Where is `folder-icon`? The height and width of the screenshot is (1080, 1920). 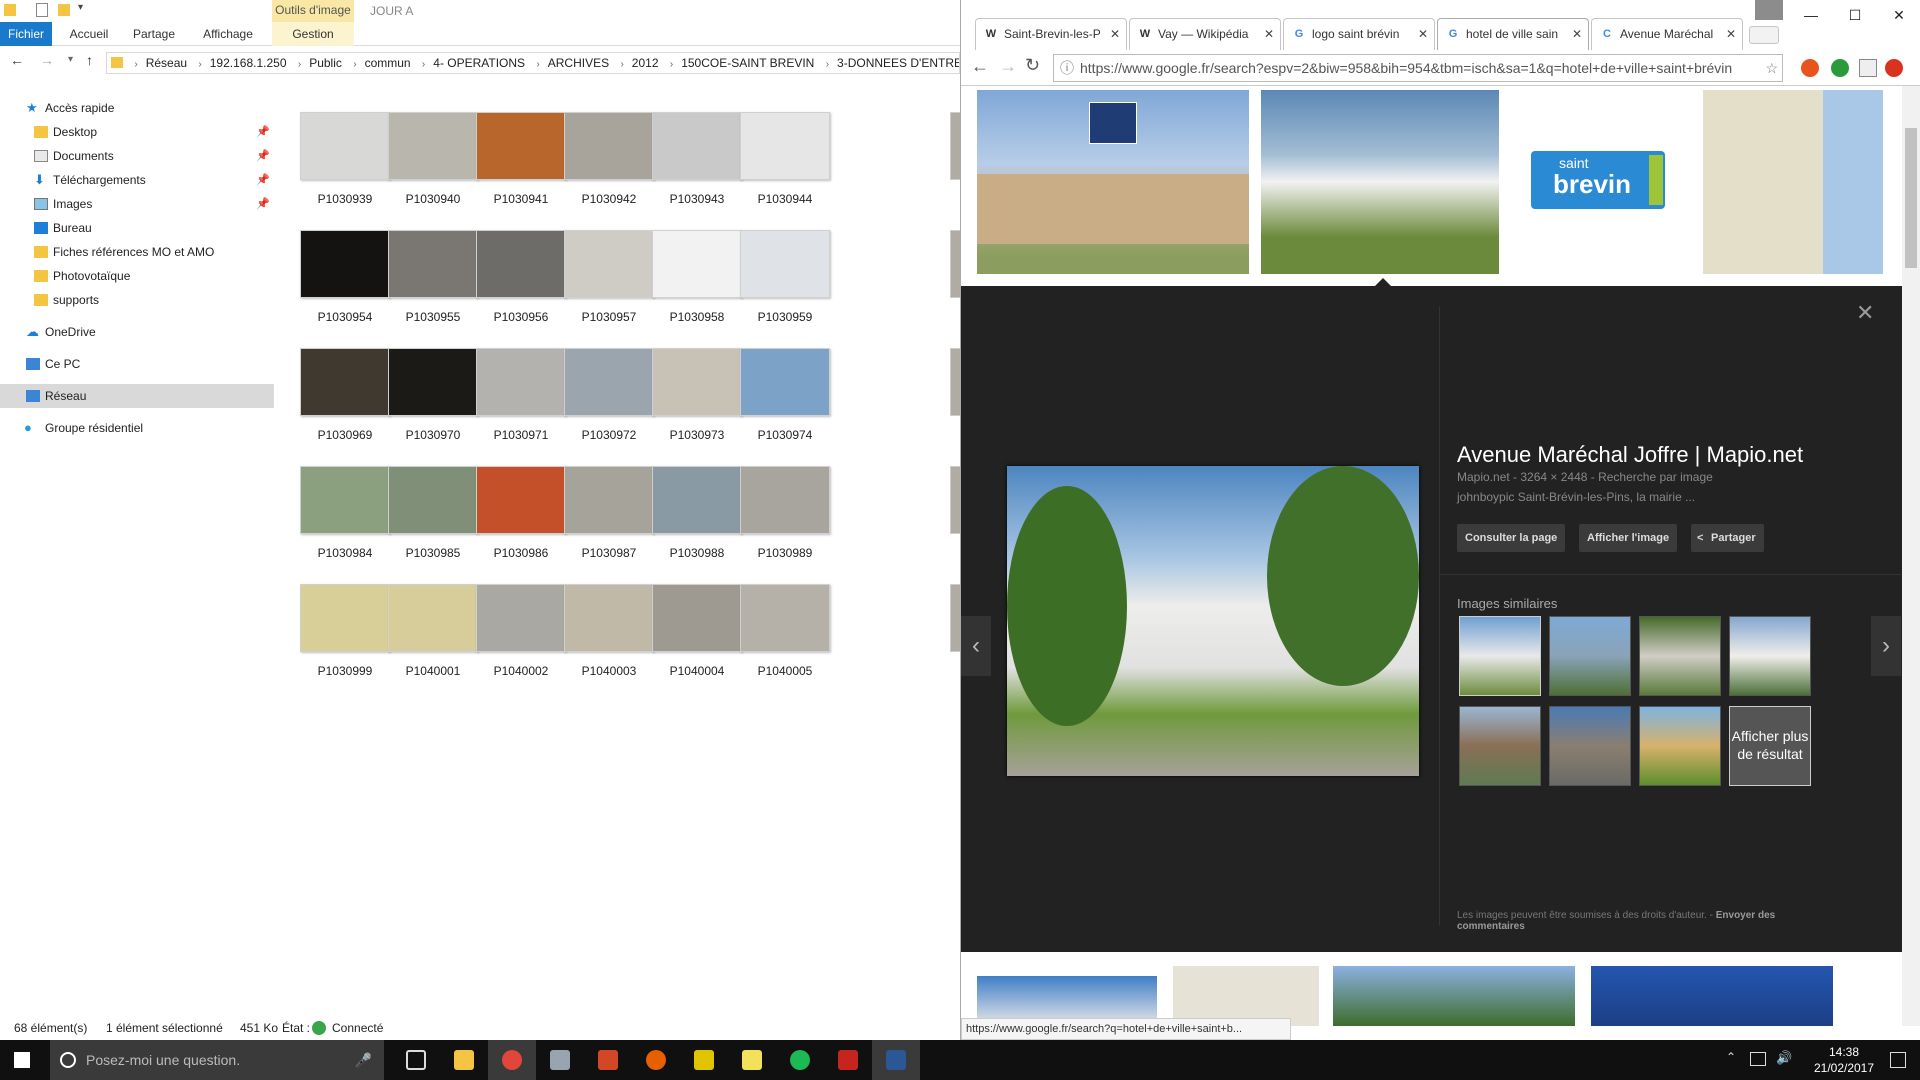 folder-icon is located at coordinates (10, 10).